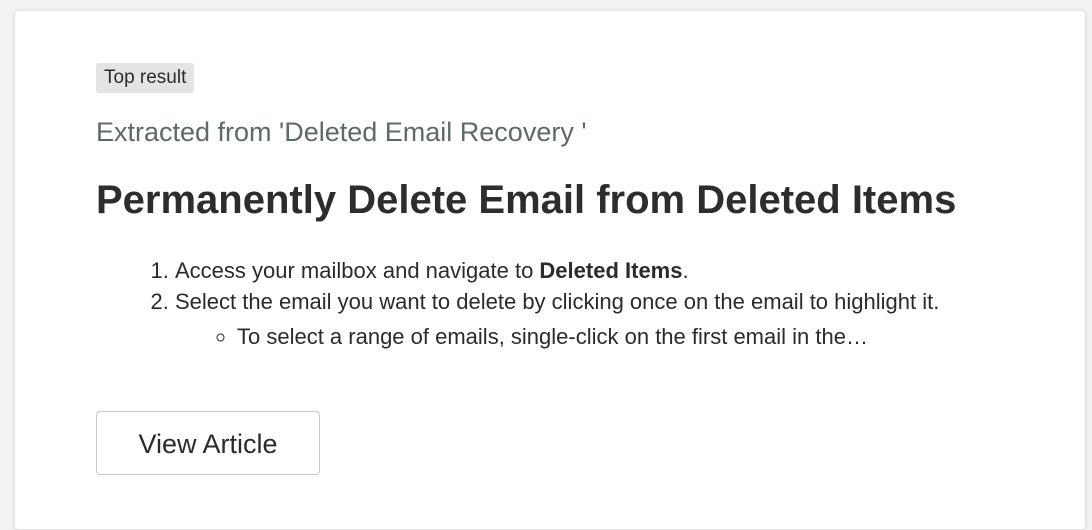 The height and width of the screenshot is (530, 1092). Describe the element at coordinates (357, 270) in the screenshot. I see `step-text: Access your mailbox and navigate to` at that location.